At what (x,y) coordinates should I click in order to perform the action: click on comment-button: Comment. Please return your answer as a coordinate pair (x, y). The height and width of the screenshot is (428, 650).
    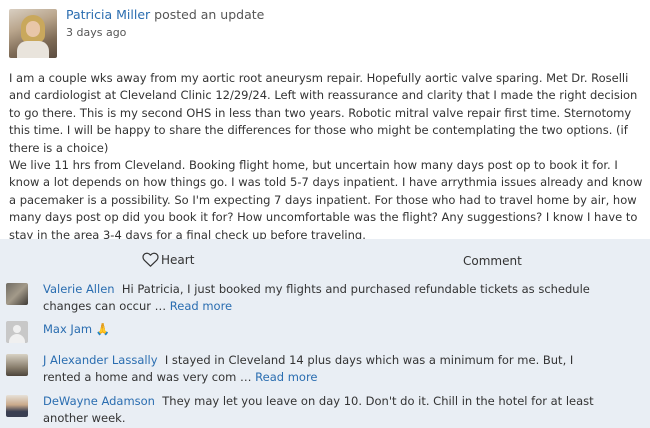
    Looking at the image, I should click on (492, 261).